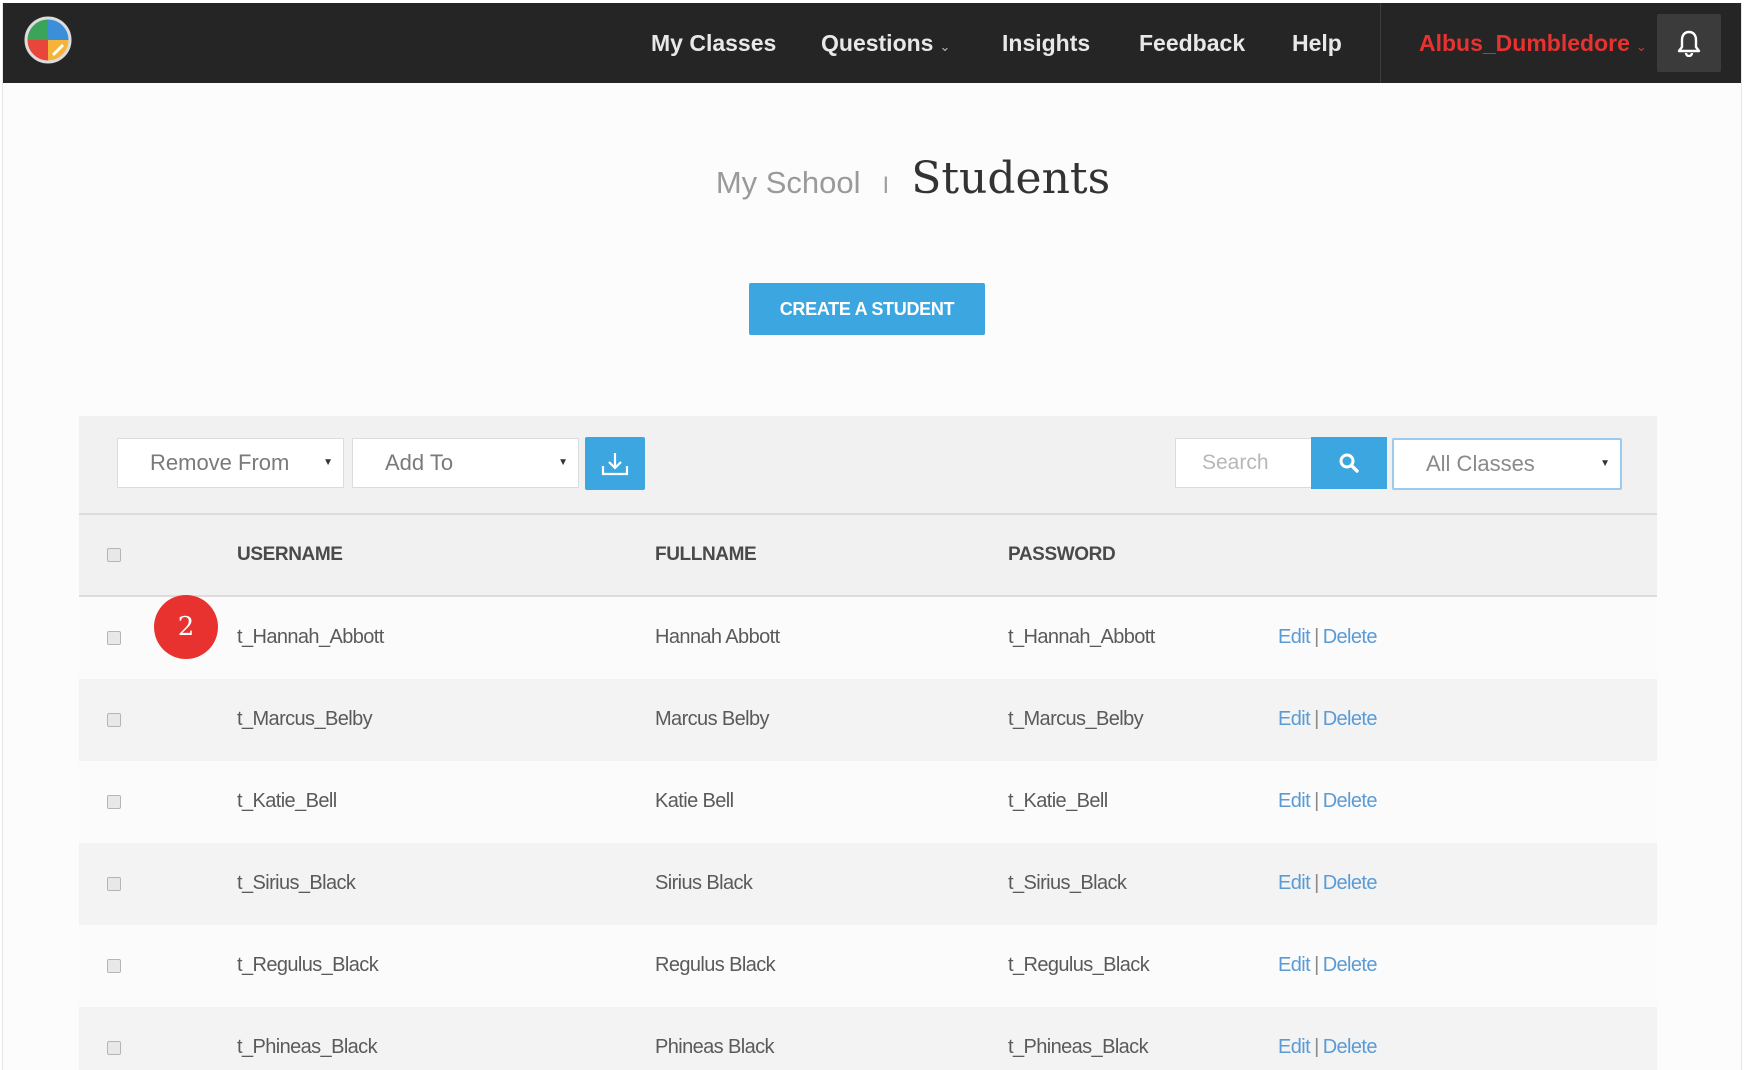 The height and width of the screenshot is (1070, 1744). What do you see at coordinates (717, 637) in the screenshot?
I see `fullname-cell: Hannah Abbott` at bounding box center [717, 637].